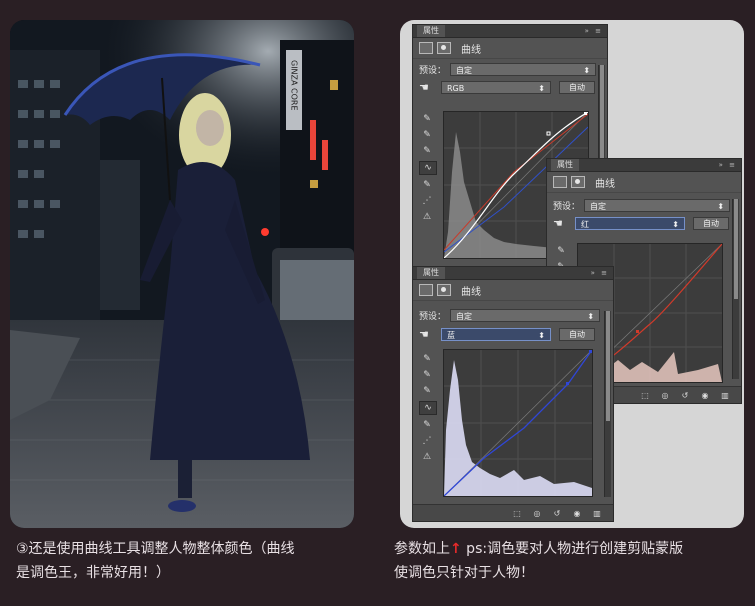  Describe the element at coordinates (496, 87) in the screenshot. I see `channel-select: RGB ⬍` at that location.